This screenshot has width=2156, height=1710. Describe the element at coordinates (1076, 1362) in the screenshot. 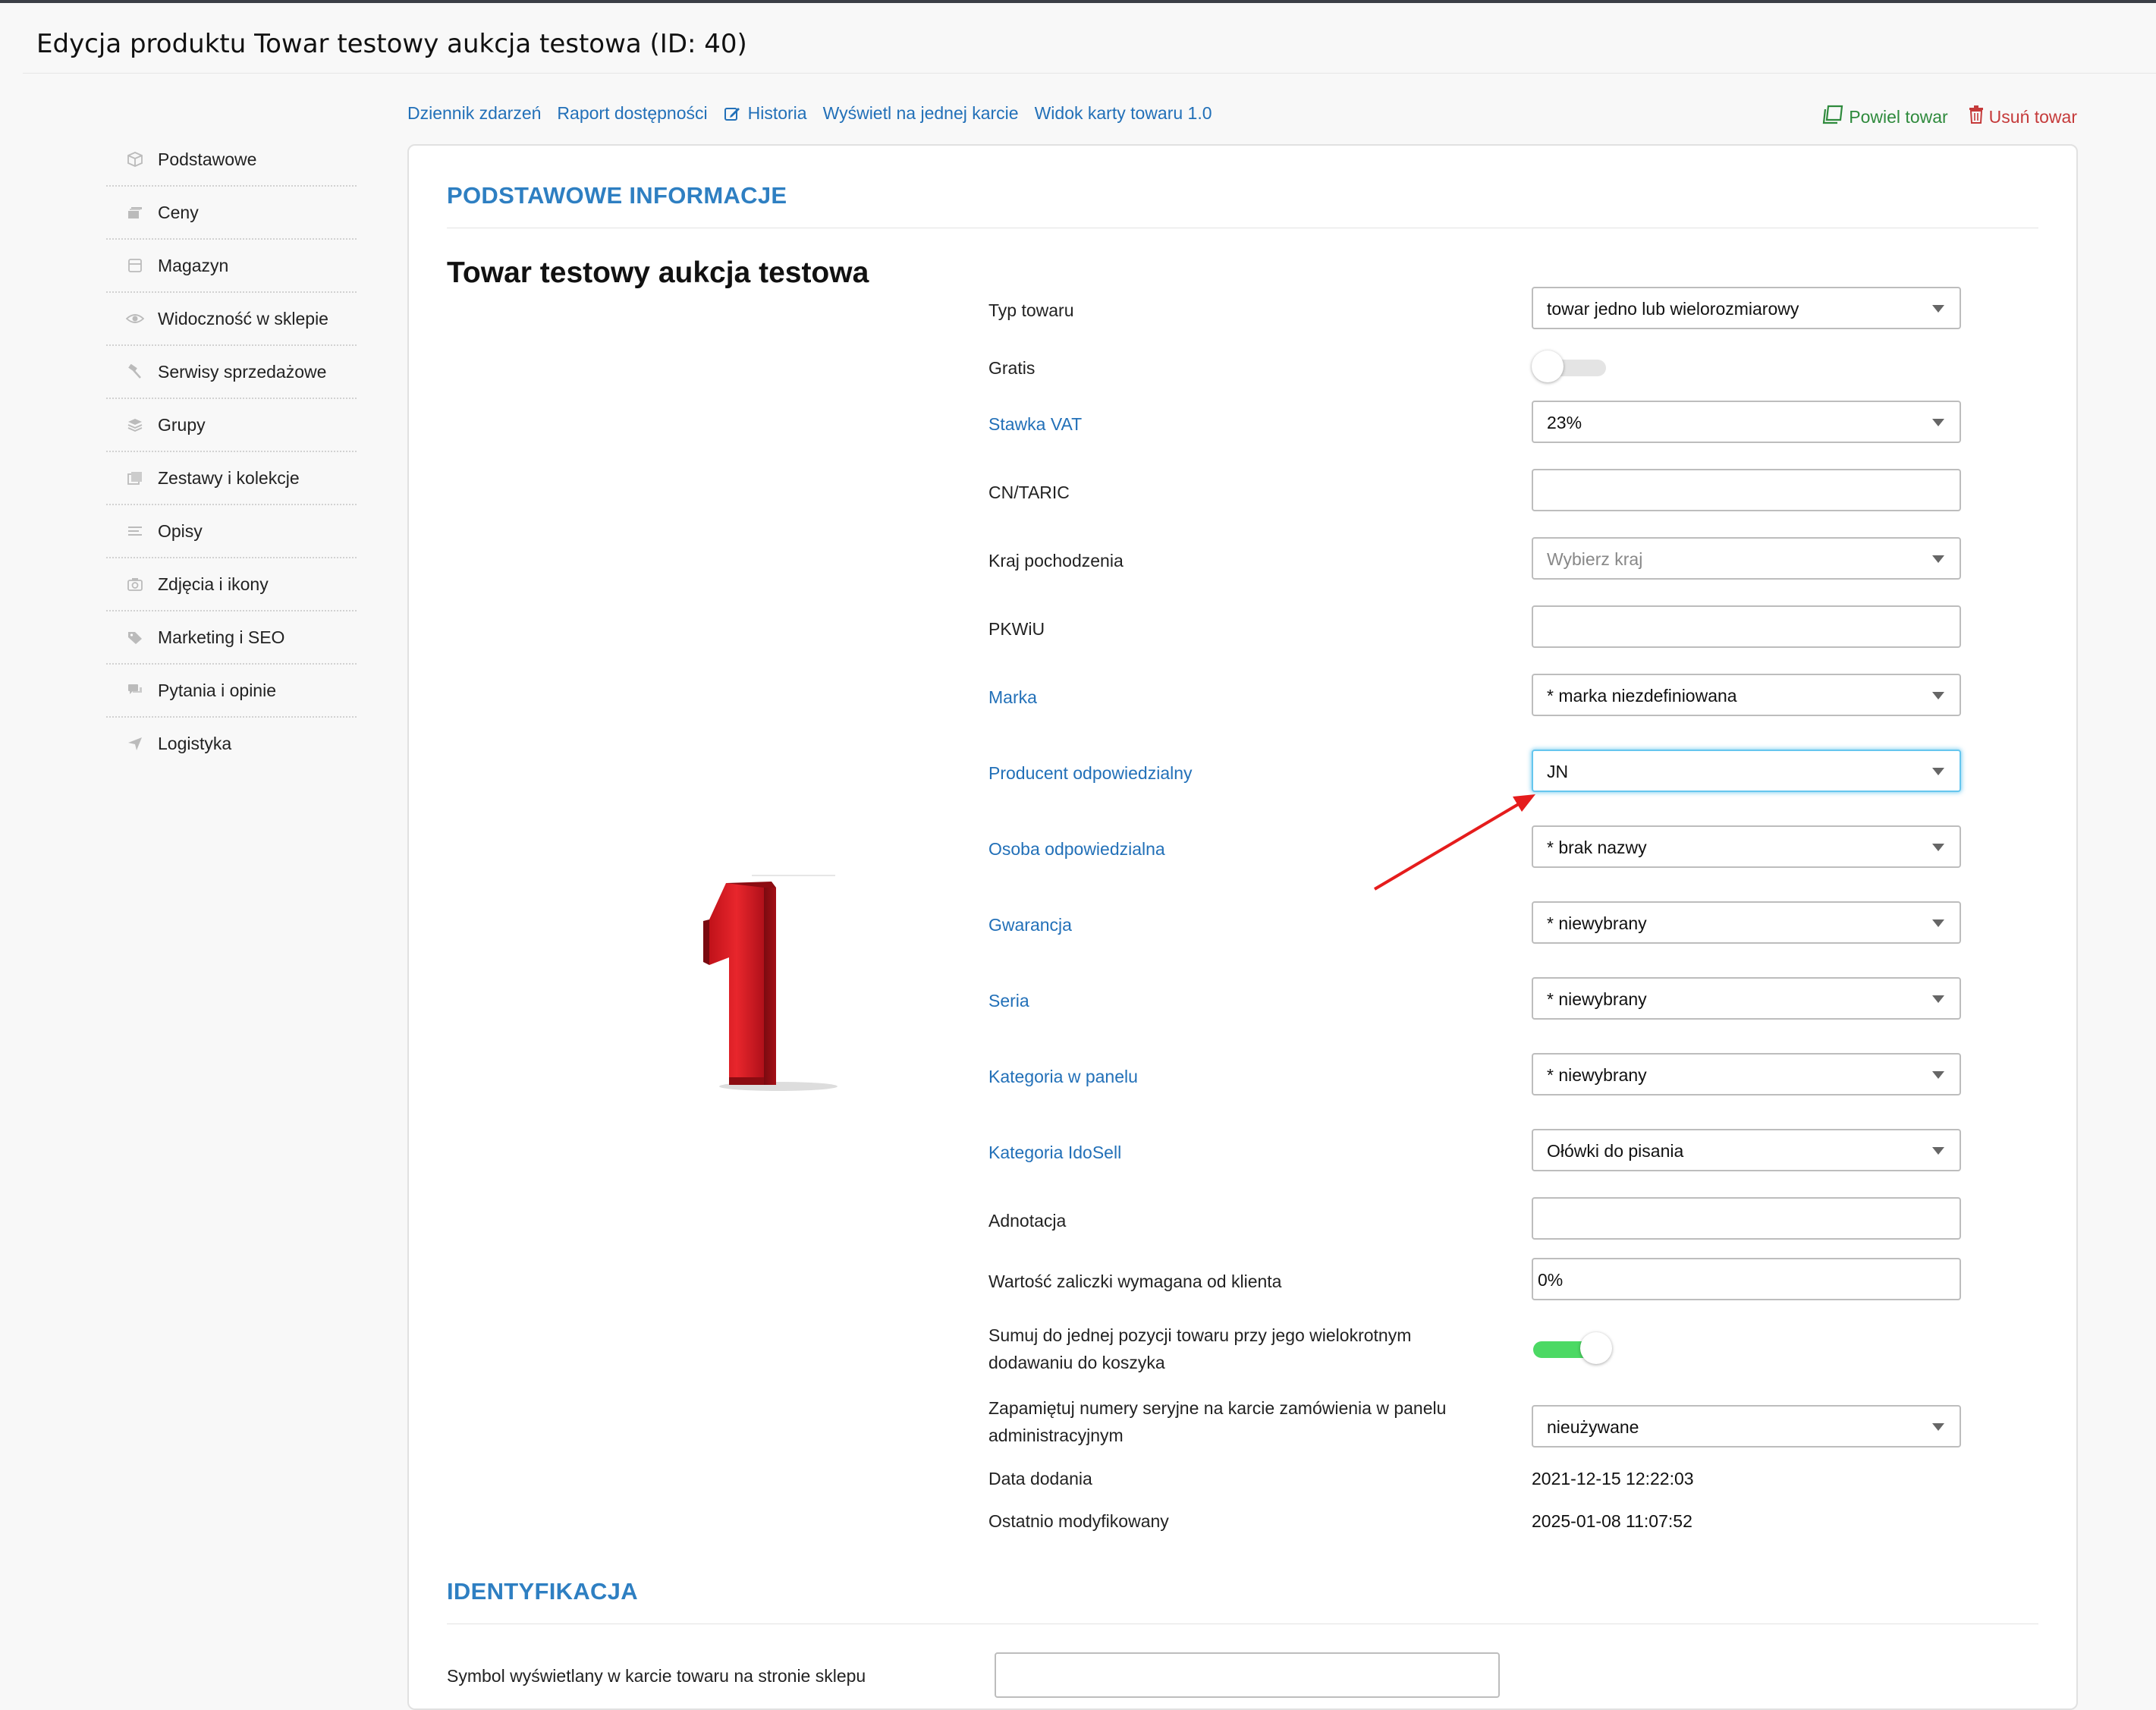

I see `label-sum-cart-line2: dodawaniu do koszyka` at that location.